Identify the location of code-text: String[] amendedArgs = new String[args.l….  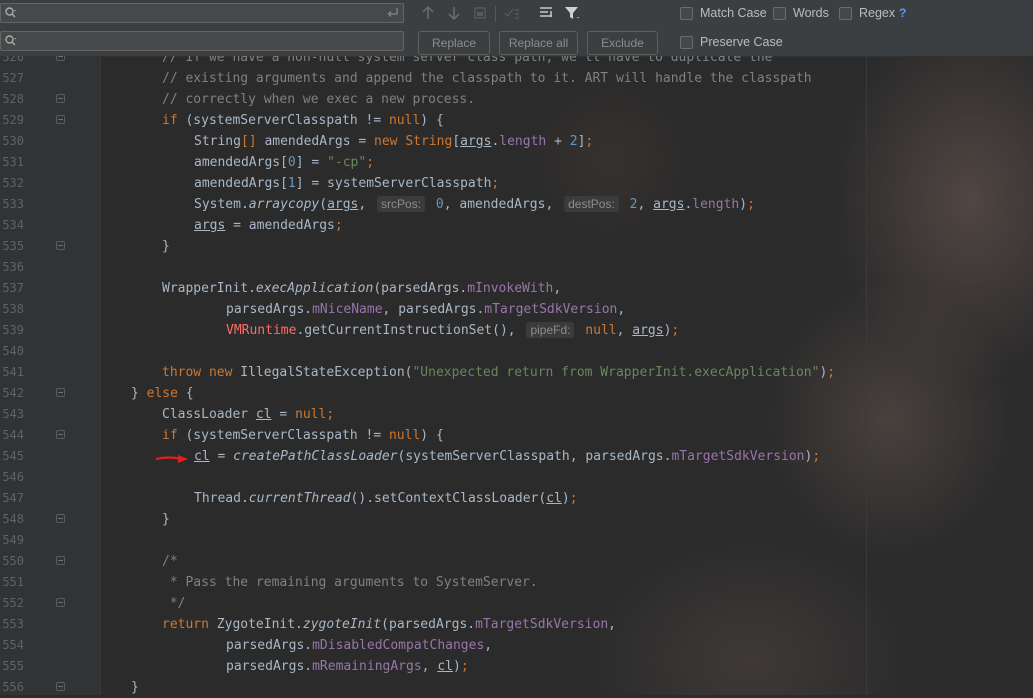
(393, 141).